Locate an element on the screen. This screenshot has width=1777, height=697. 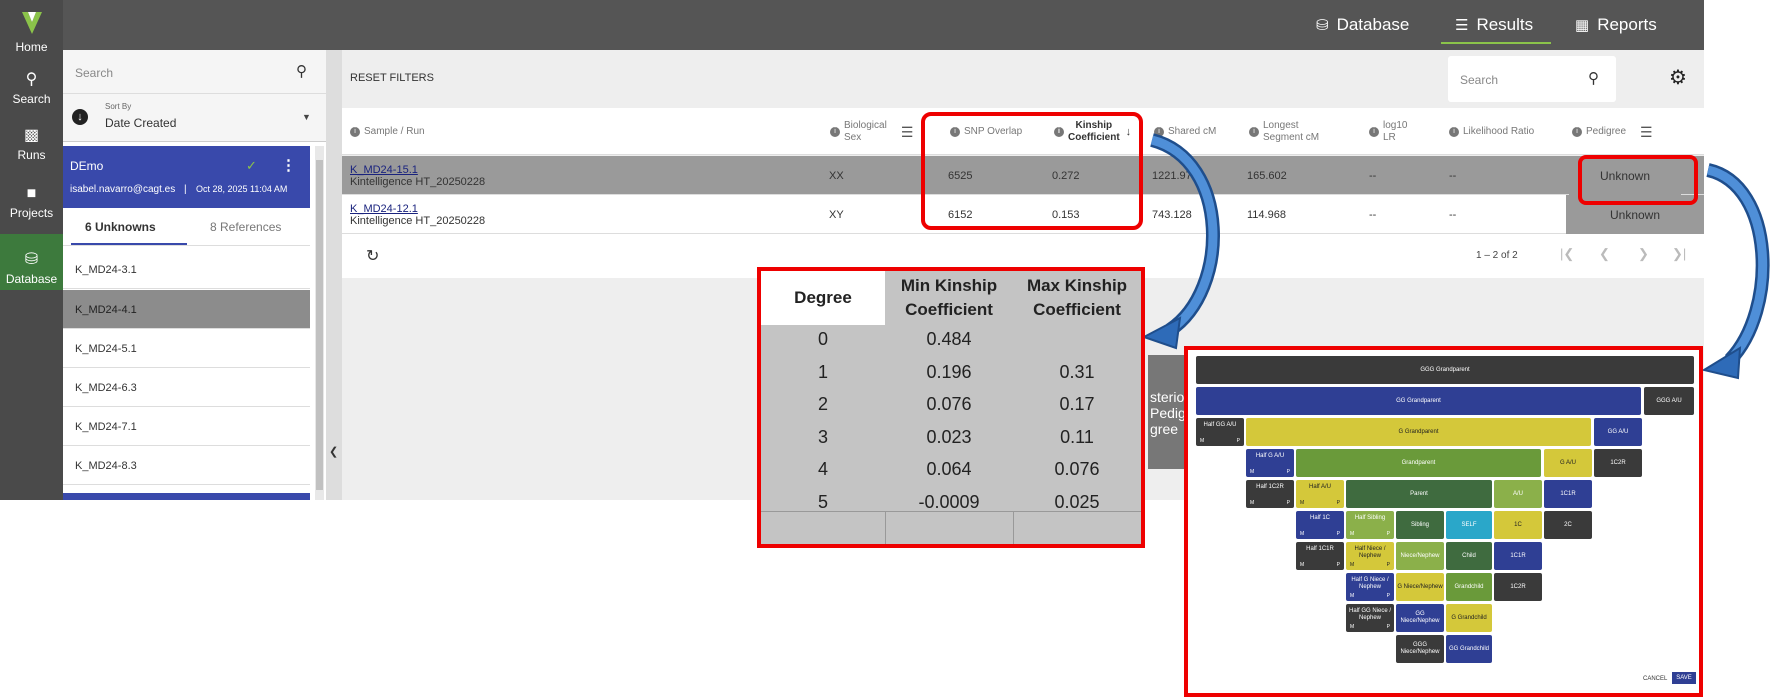
list-item: K_MD24-6.3 is located at coordinates (186, 387).